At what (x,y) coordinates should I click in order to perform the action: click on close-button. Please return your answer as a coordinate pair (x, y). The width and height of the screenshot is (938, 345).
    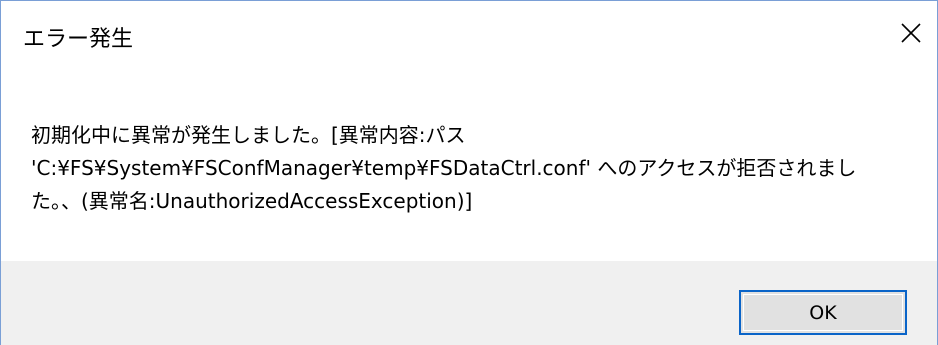
    Looking at the image, I should click on (911, 33).